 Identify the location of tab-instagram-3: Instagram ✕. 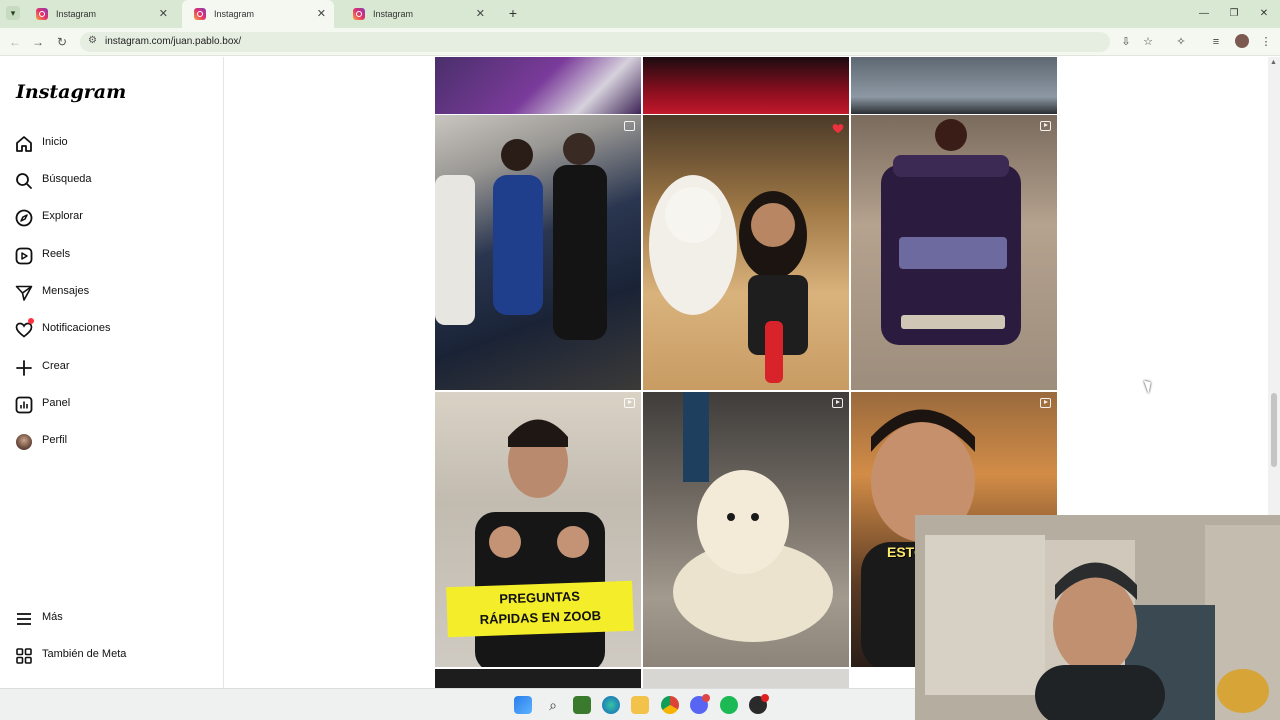
(417, 14).